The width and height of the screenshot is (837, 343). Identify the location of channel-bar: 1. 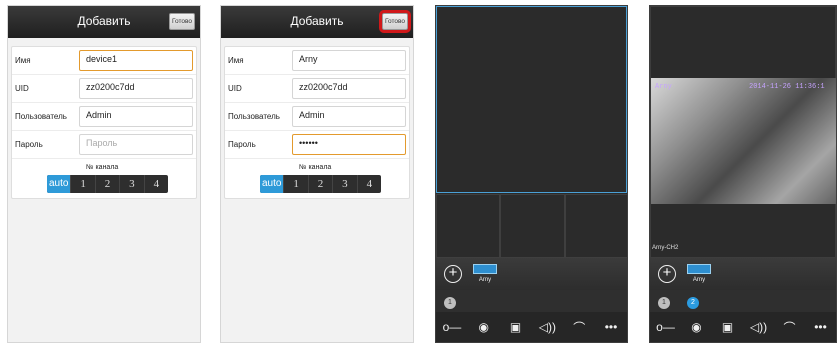
(531, 302).